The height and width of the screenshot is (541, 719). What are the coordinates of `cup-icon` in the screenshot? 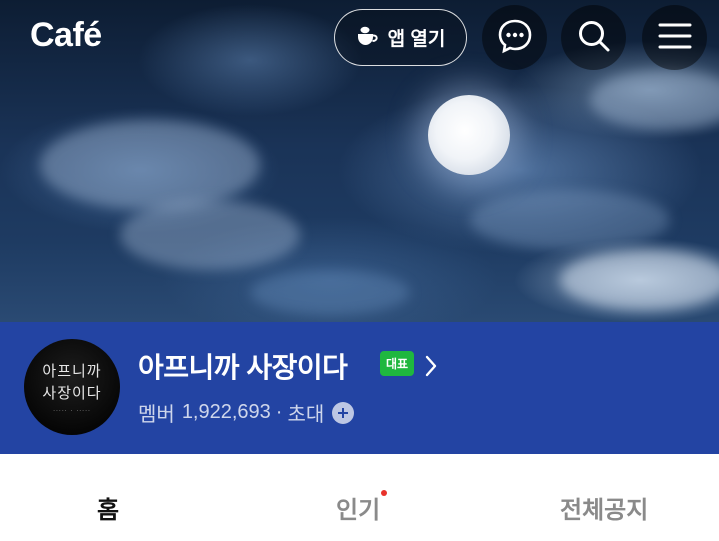 It's located at (368, 38).